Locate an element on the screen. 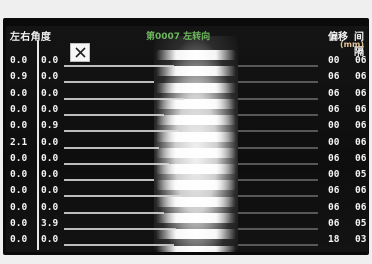 Image resolution: width=372 pixels, height=264 pixels. table-row: 0.0 0.0 00 05 is located at coordinates (187, 175).